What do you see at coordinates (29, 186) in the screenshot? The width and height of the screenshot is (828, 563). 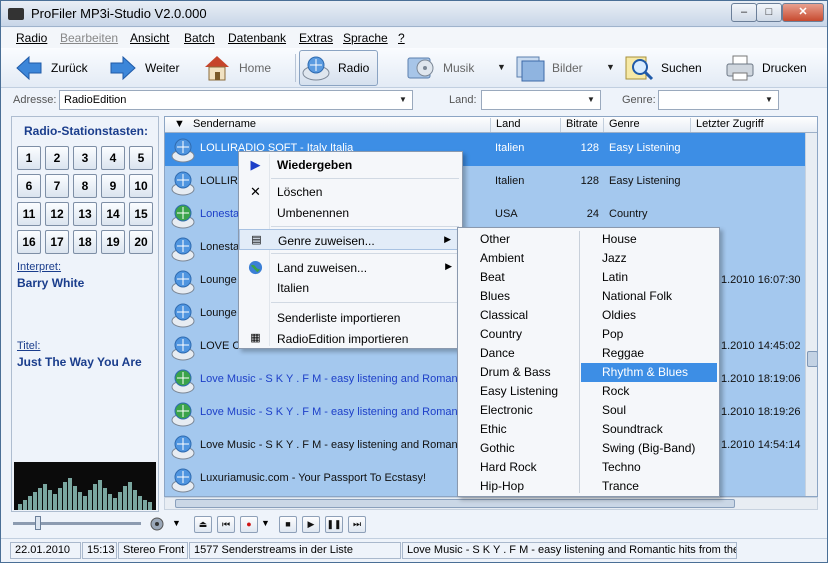 I see `station-key-6: 6` at bounding box center [29, 186].